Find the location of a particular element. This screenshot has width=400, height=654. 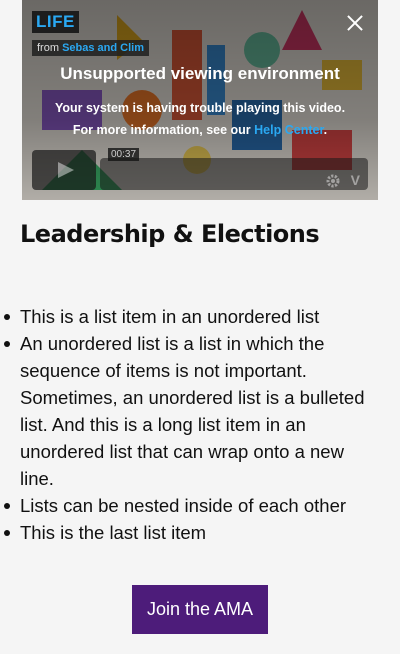

help-center-link: Help Center is located at coordinates (288, 130).